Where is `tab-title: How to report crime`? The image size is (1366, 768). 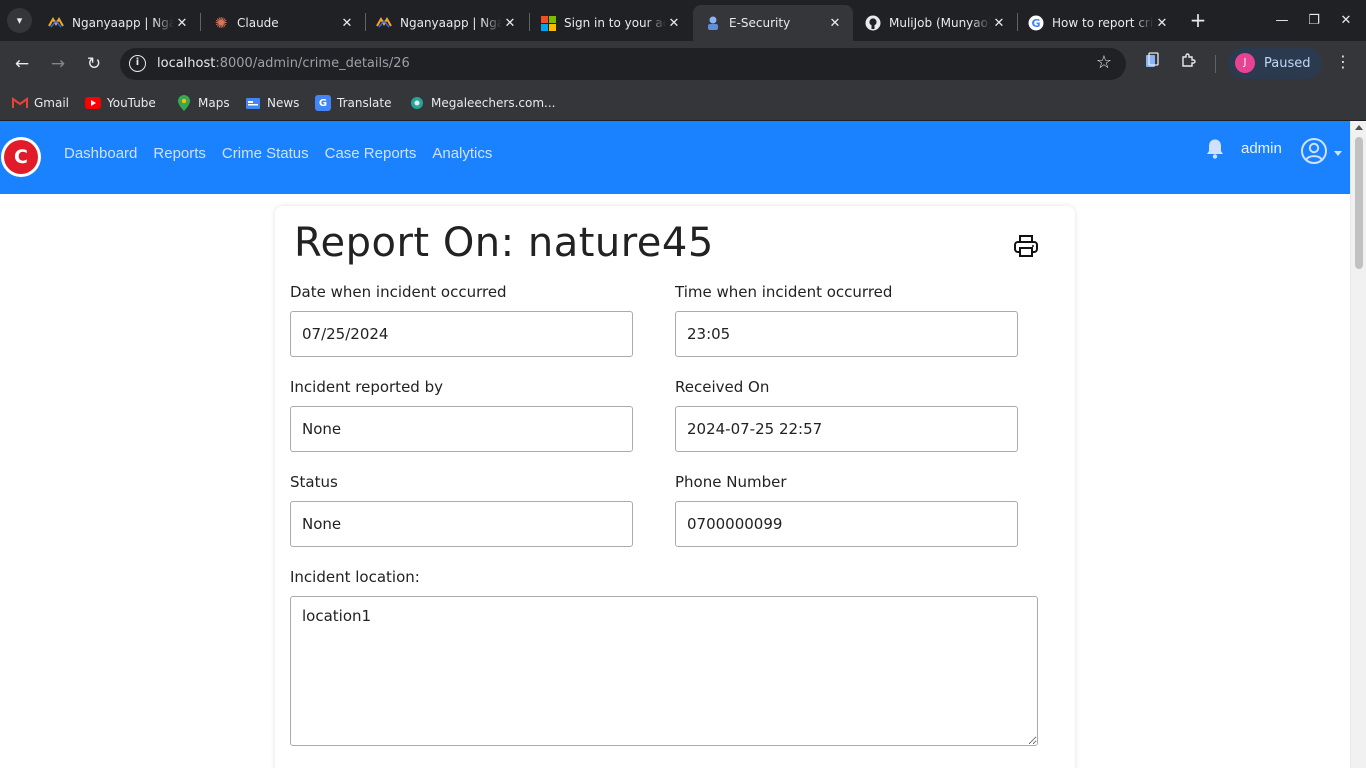 tab-title: How to report crime is located at coordinates (1103, 23).